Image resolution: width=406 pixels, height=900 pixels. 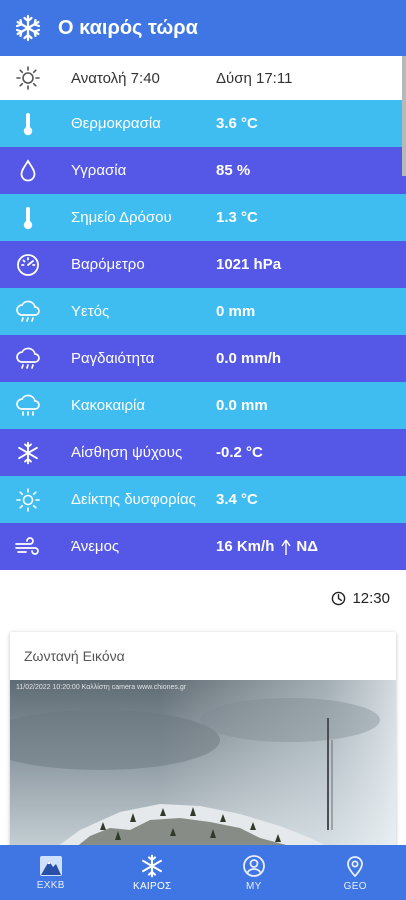 I want to click on nav-item-my: MY, so click(x=254, y=872).